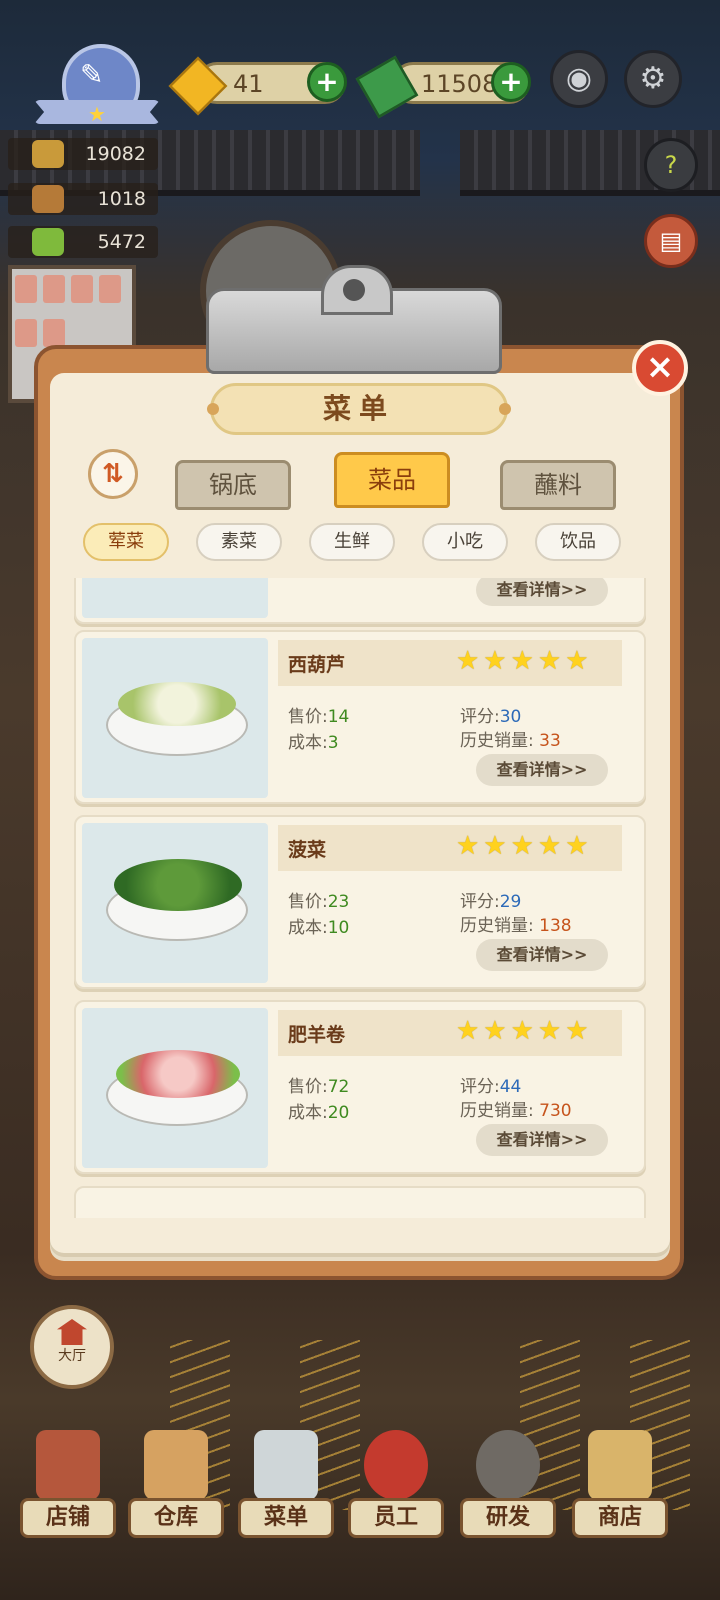 The width and height of the screenshot is (720, 1600). Describe the element at coordinates (558, 485) in the screenshot. I see `tab-sauces: 蘸料` at that location.